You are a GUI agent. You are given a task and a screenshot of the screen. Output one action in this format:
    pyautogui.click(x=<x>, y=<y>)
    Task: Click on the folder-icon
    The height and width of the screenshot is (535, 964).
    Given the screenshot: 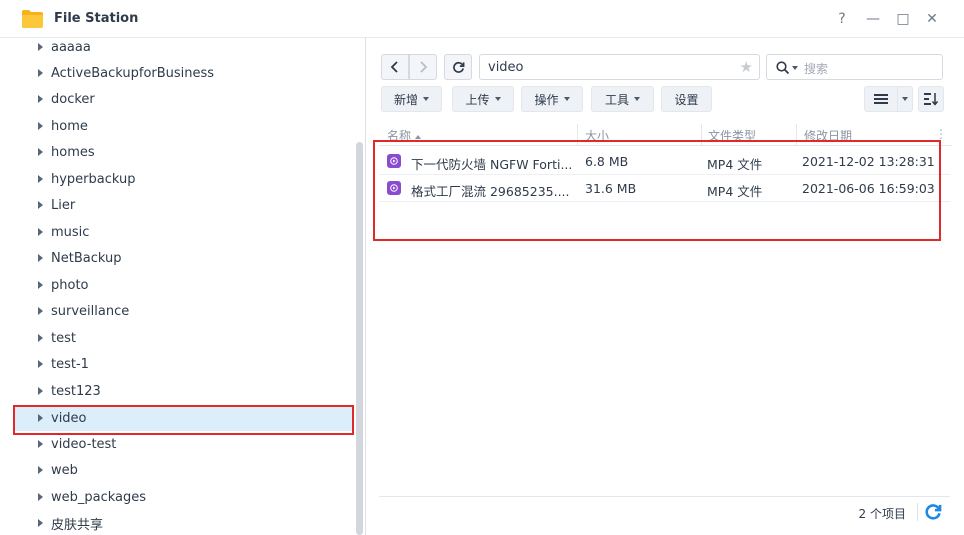 What is the action you would take?
    pyautogui.click(x=32, y=19)
    